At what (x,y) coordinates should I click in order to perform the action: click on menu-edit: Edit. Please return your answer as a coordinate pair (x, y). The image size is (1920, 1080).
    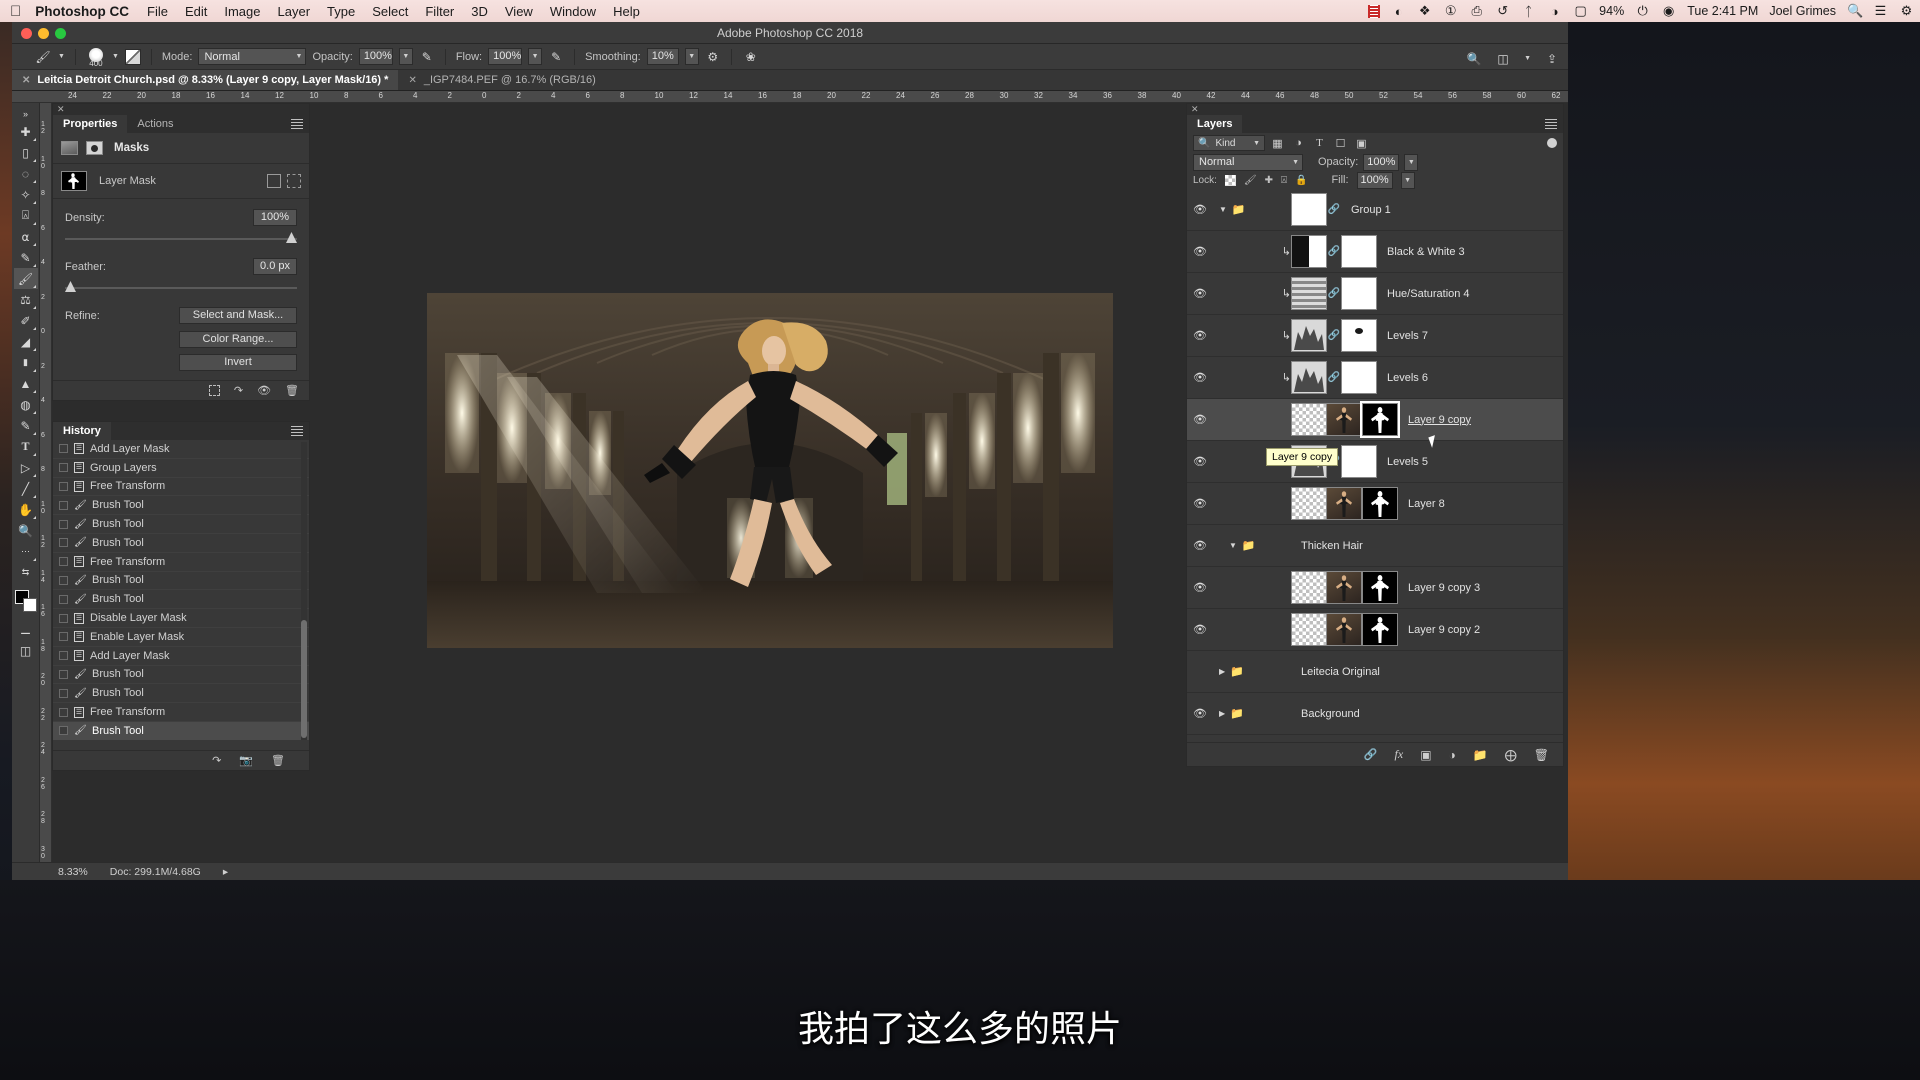
    Looking at the image, I should click on (196, 11).